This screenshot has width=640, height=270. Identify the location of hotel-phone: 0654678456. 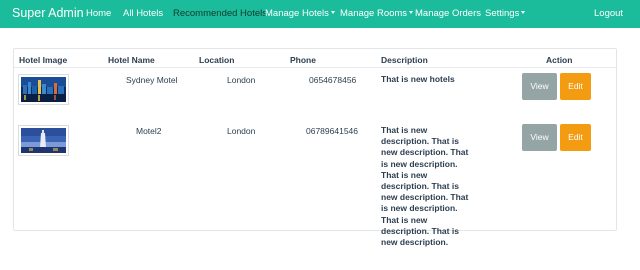
(333, 80).